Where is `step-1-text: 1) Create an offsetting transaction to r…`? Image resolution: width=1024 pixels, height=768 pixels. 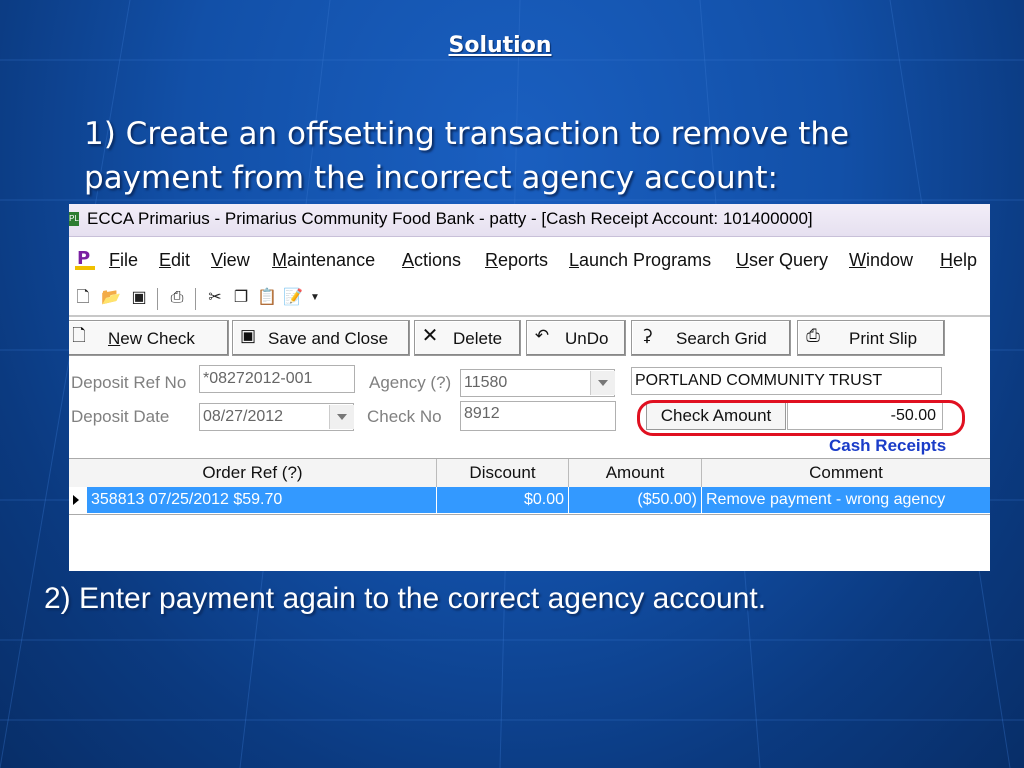 step-1-text: 1) Create an offsetting transaction to r… is located at coordinates (467, 156).